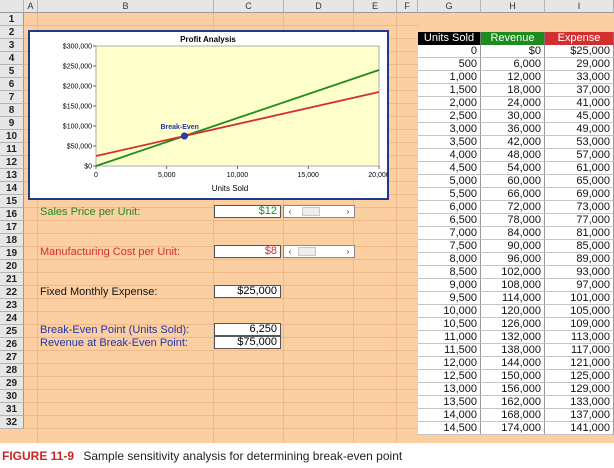 The width and height of the screenshot is (614, 468). I want to click on table-cell: 144,000, so click(513, 363).